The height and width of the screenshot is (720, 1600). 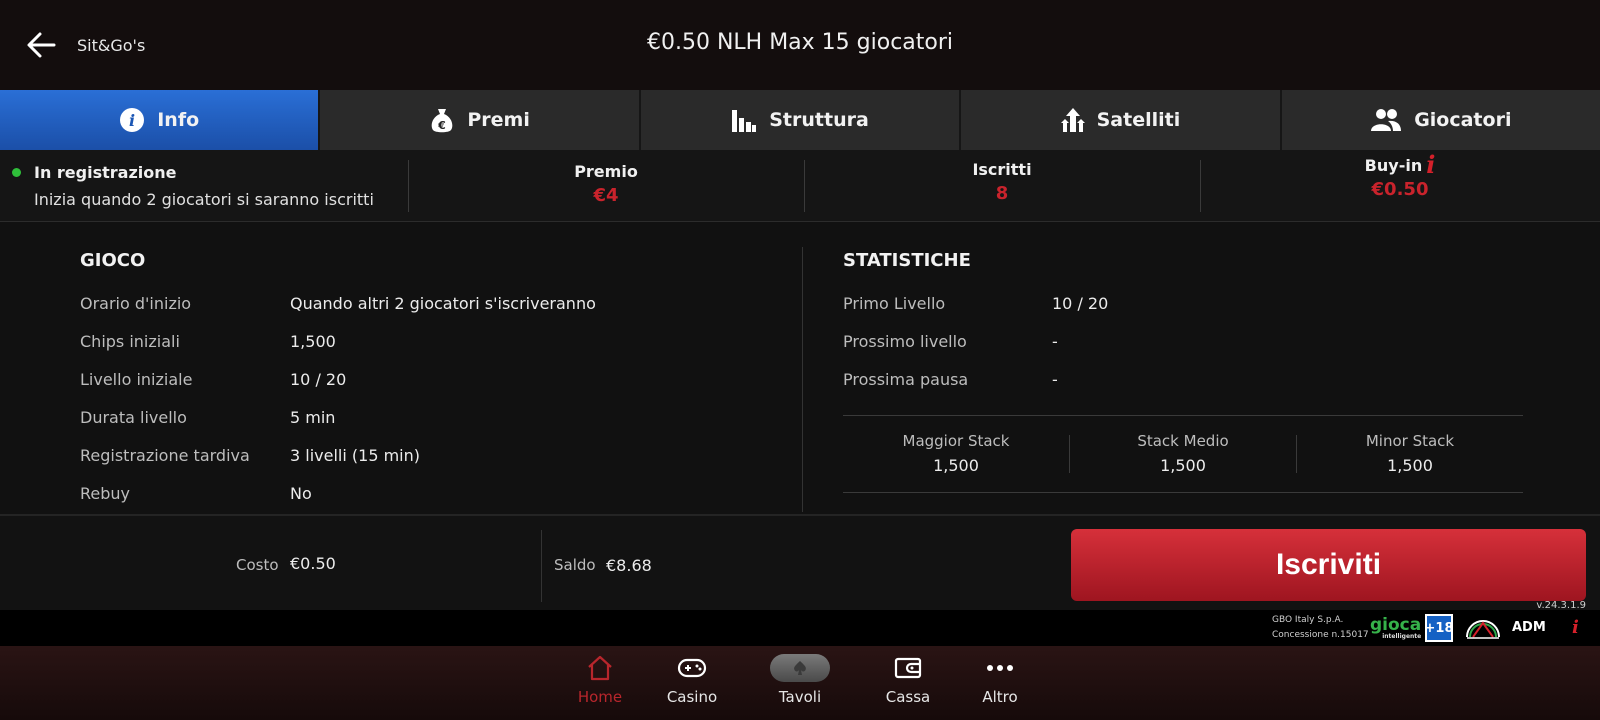 What do you see at coordinates (313, 417) in the screenshot?
I see `gioco-row-value: 5 min` at bounding box center [313, 417].